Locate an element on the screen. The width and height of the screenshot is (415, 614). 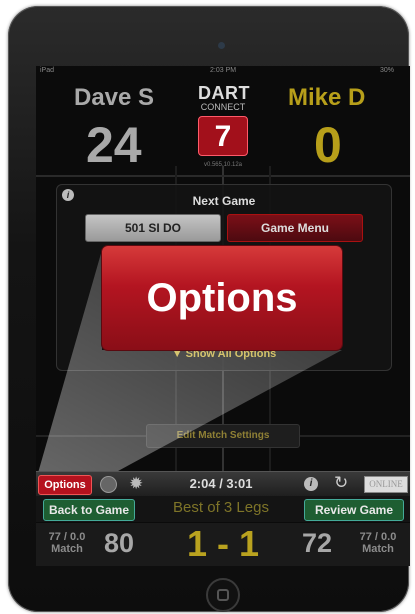
home-button is located at coordinates (223, 595).